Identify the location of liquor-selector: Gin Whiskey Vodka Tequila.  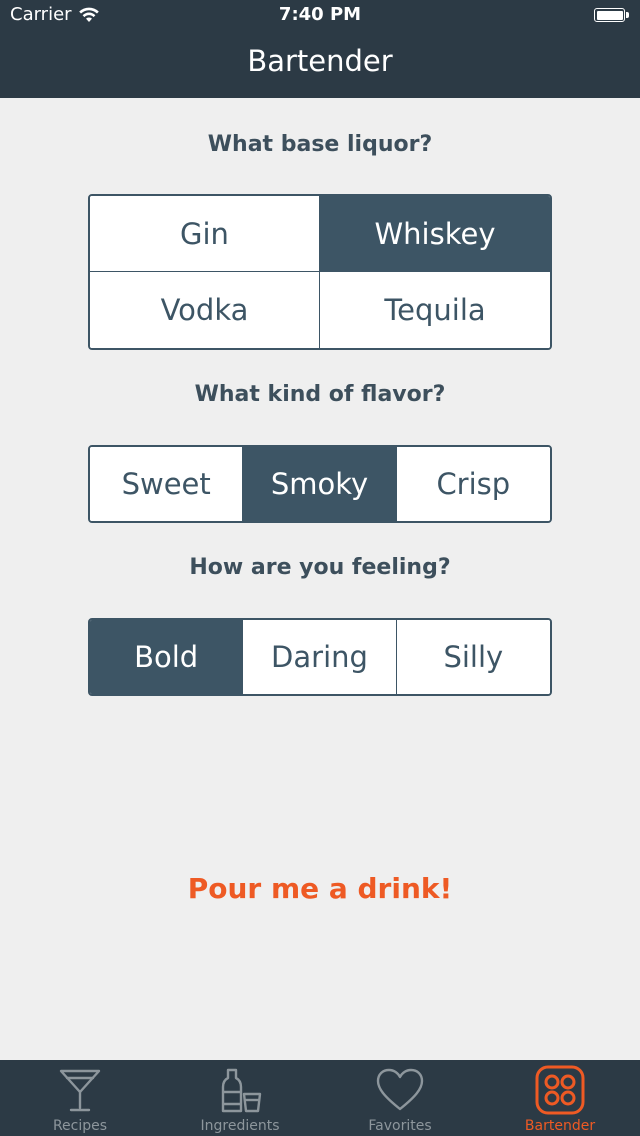
(320, 272).